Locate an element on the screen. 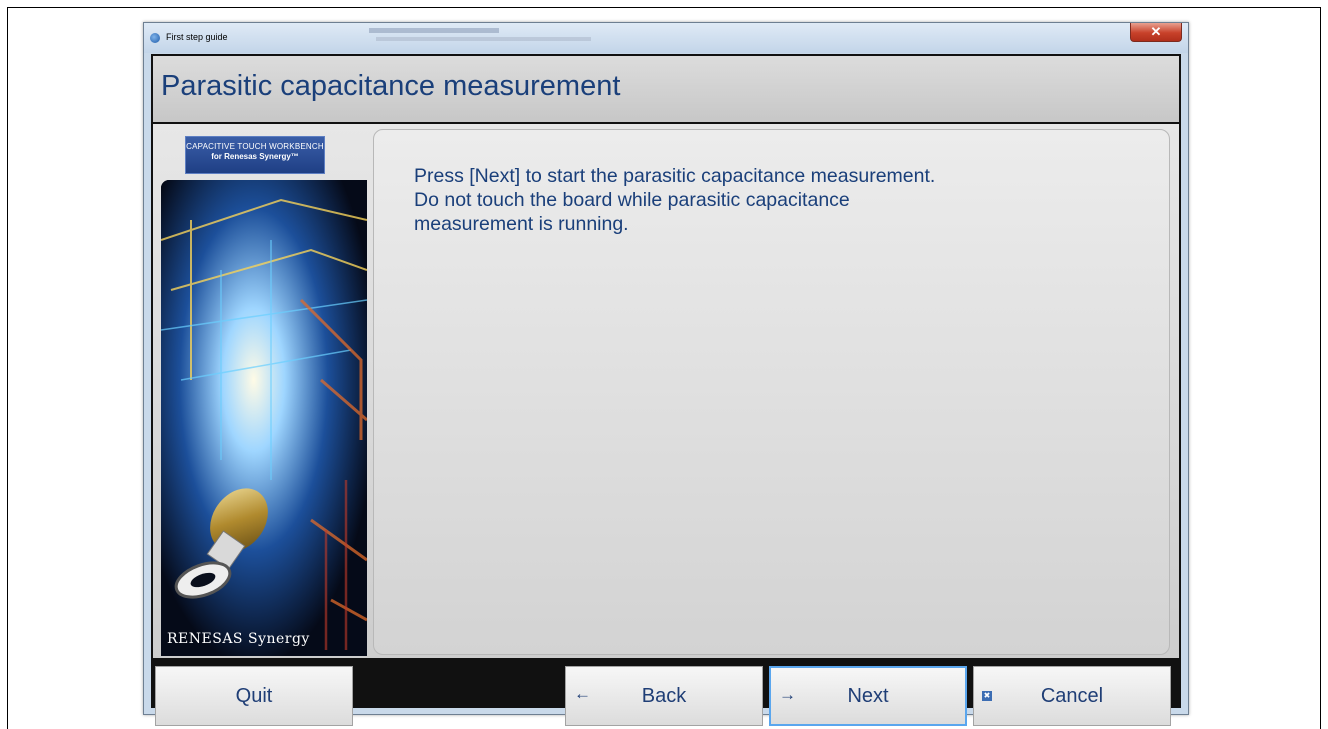 The height and width of the screenshot is (729, 1328). cancel-icon: ✖ is located at coordinates (987, 696).